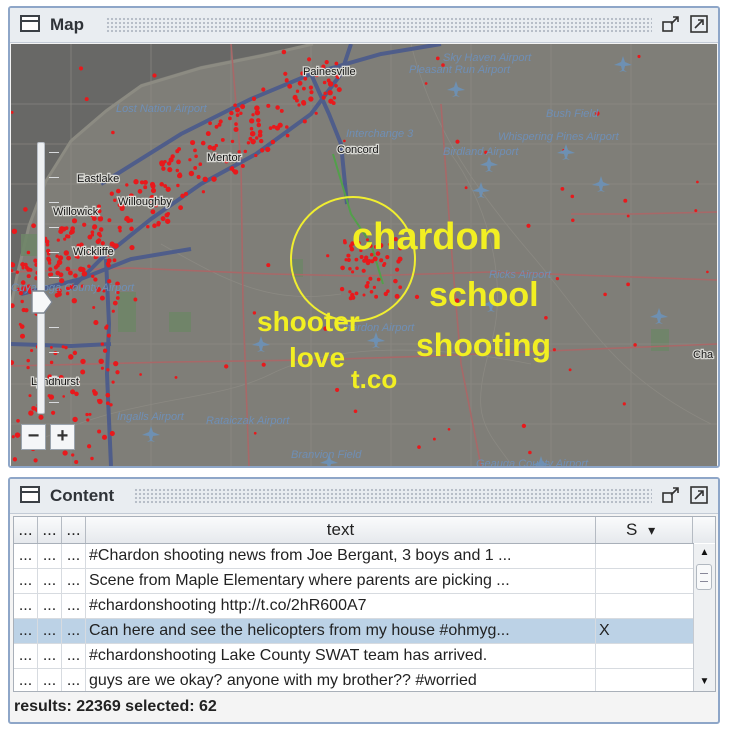 This screenshot has height=736, width=729. I want to click on header-corner, so click(703, 530).